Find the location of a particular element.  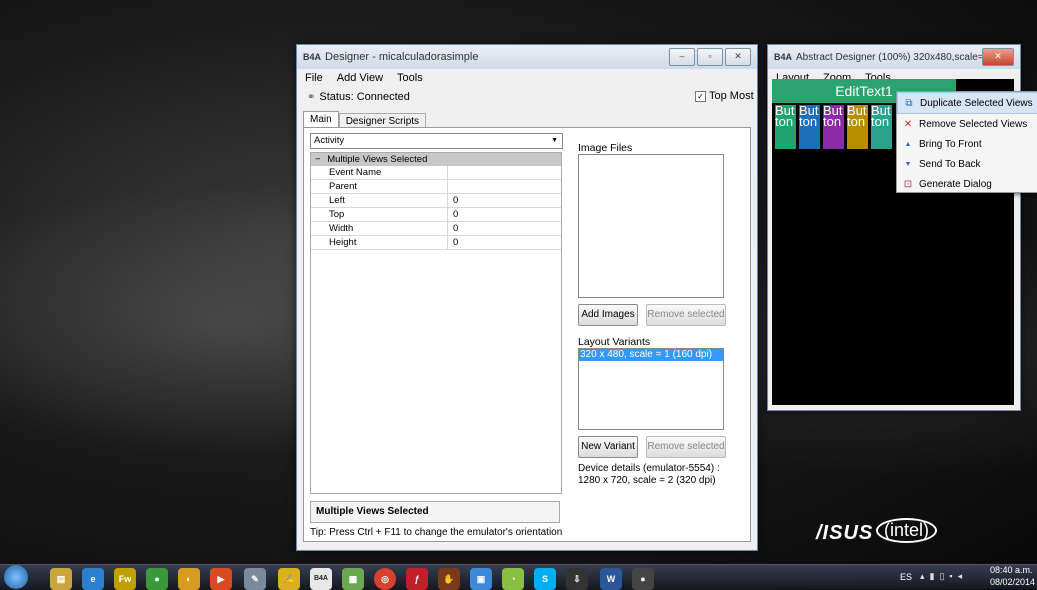

new-variant-button: New Variant is located at coordinates (608, 447).